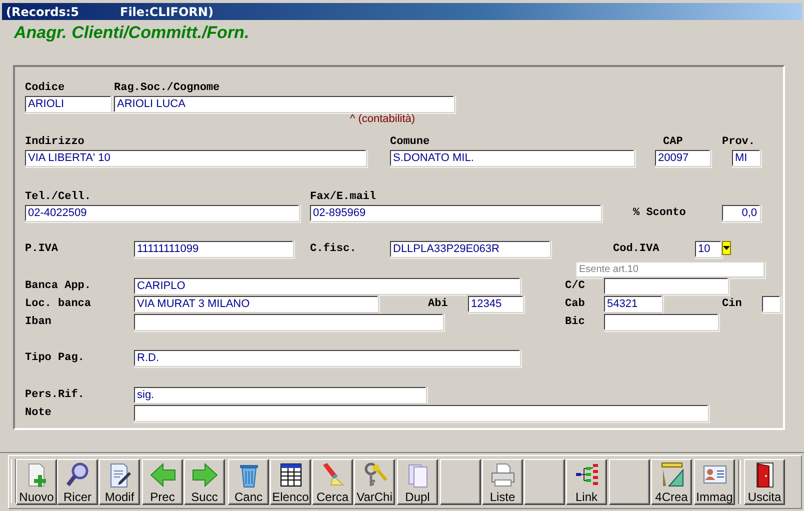 This screenshot has width=804, height=511. Describe the element at coordinates (291, 475) in the screenshot. I see `table-icon` at that location.